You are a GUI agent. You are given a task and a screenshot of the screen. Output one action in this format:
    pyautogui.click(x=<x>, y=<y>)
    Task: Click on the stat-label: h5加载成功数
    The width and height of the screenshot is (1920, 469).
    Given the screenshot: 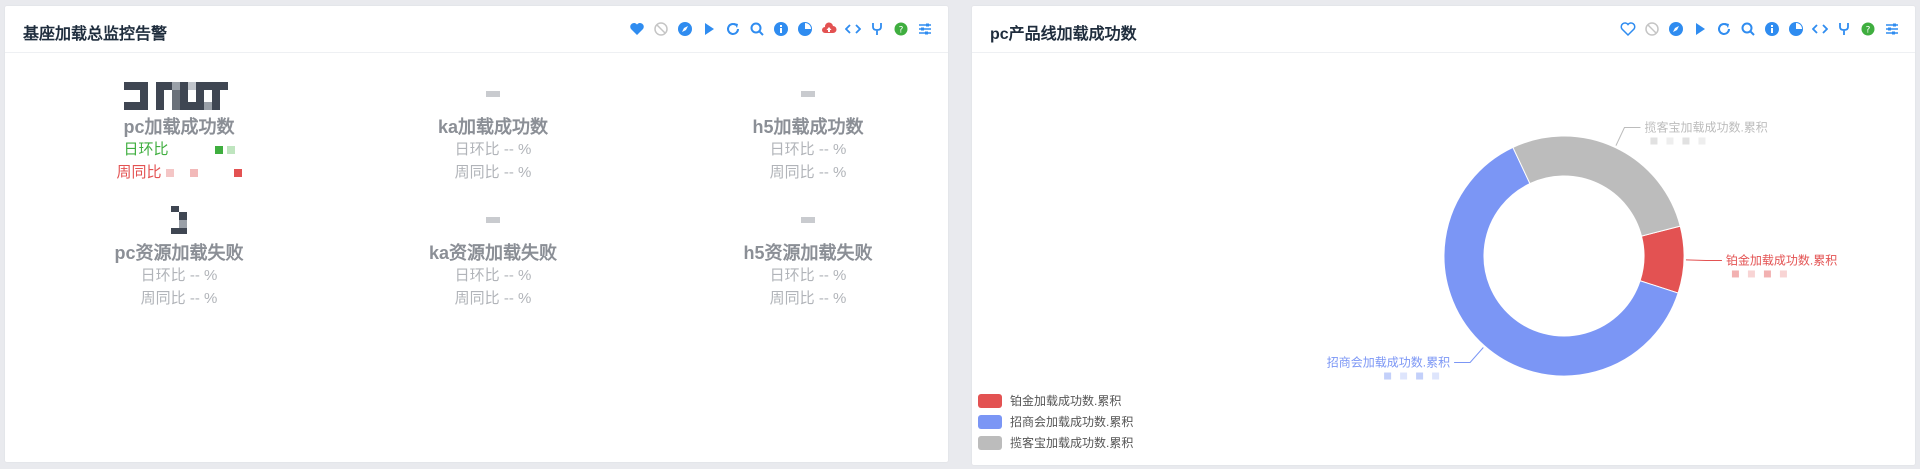 What is the action you would take?
    pyautogui.click(x=808, y=127)
    